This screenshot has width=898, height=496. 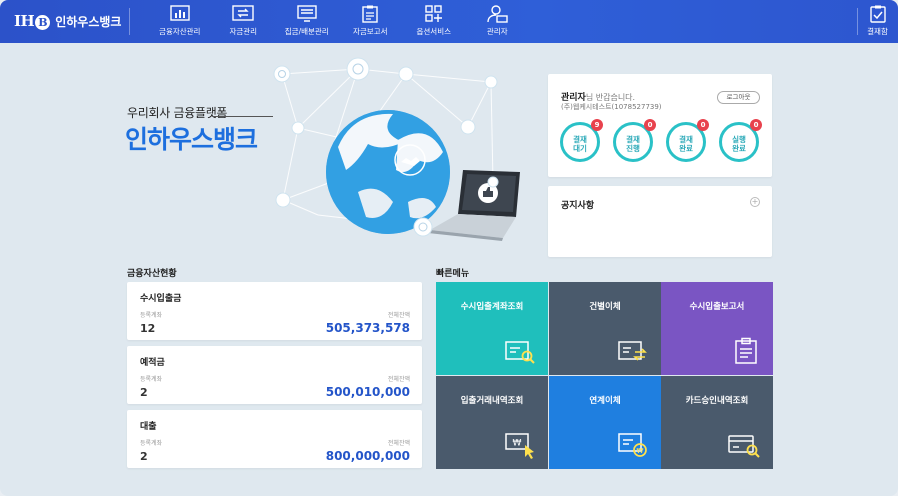 What do you see at coordinates (152, 274) in the screenshot?
I see `assets-section-title: 금융자산현황` at bounding box center [152, 274].